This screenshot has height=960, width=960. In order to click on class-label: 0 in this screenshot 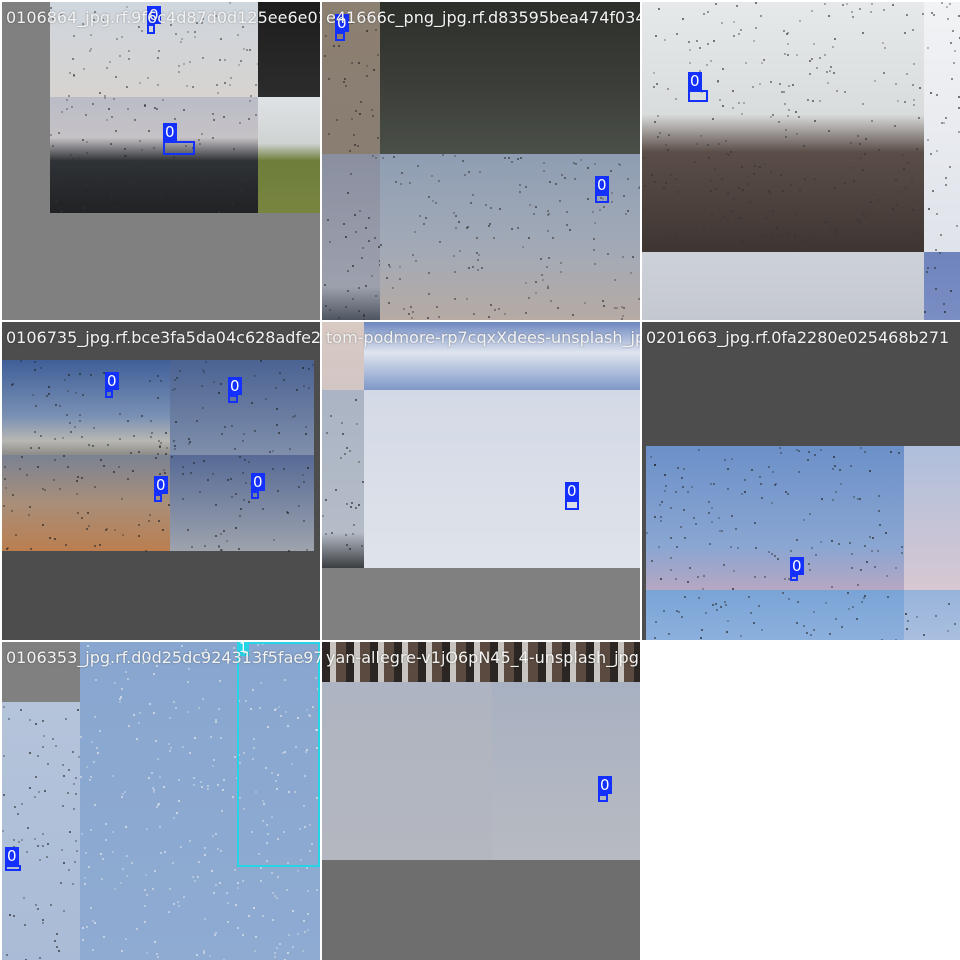, I will do `click(235, 386)`.